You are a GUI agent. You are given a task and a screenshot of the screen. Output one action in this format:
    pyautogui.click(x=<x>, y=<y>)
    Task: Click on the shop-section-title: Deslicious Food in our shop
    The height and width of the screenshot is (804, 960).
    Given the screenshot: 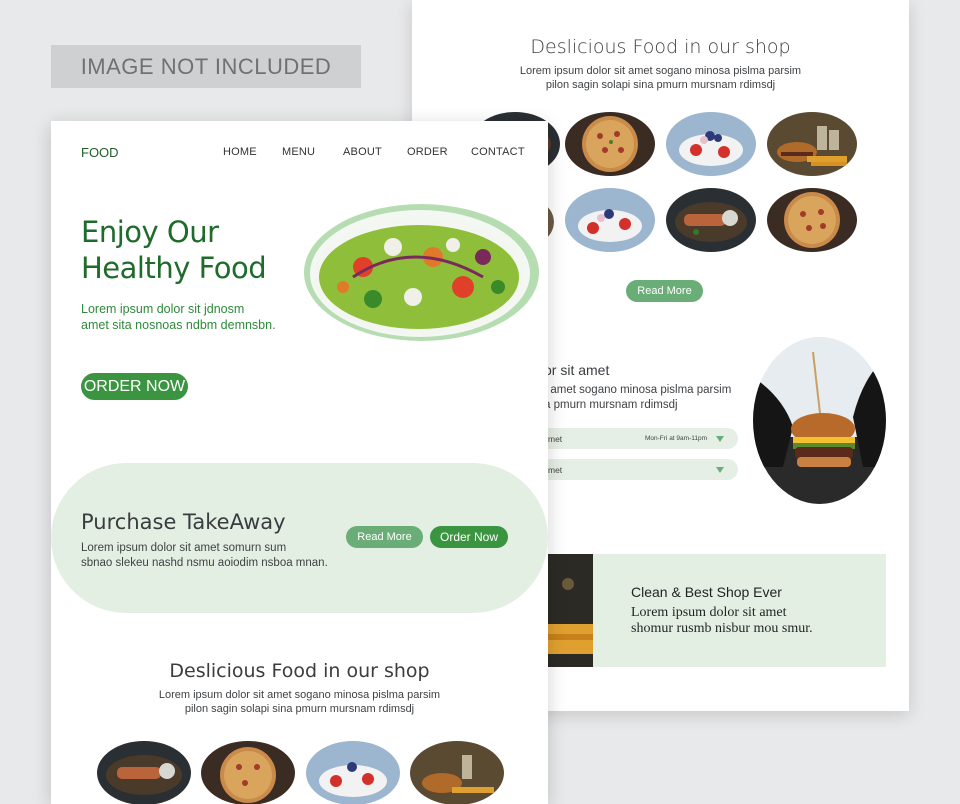 What is the action you would take?
    pyautogui.click(x=299, y=671)
    